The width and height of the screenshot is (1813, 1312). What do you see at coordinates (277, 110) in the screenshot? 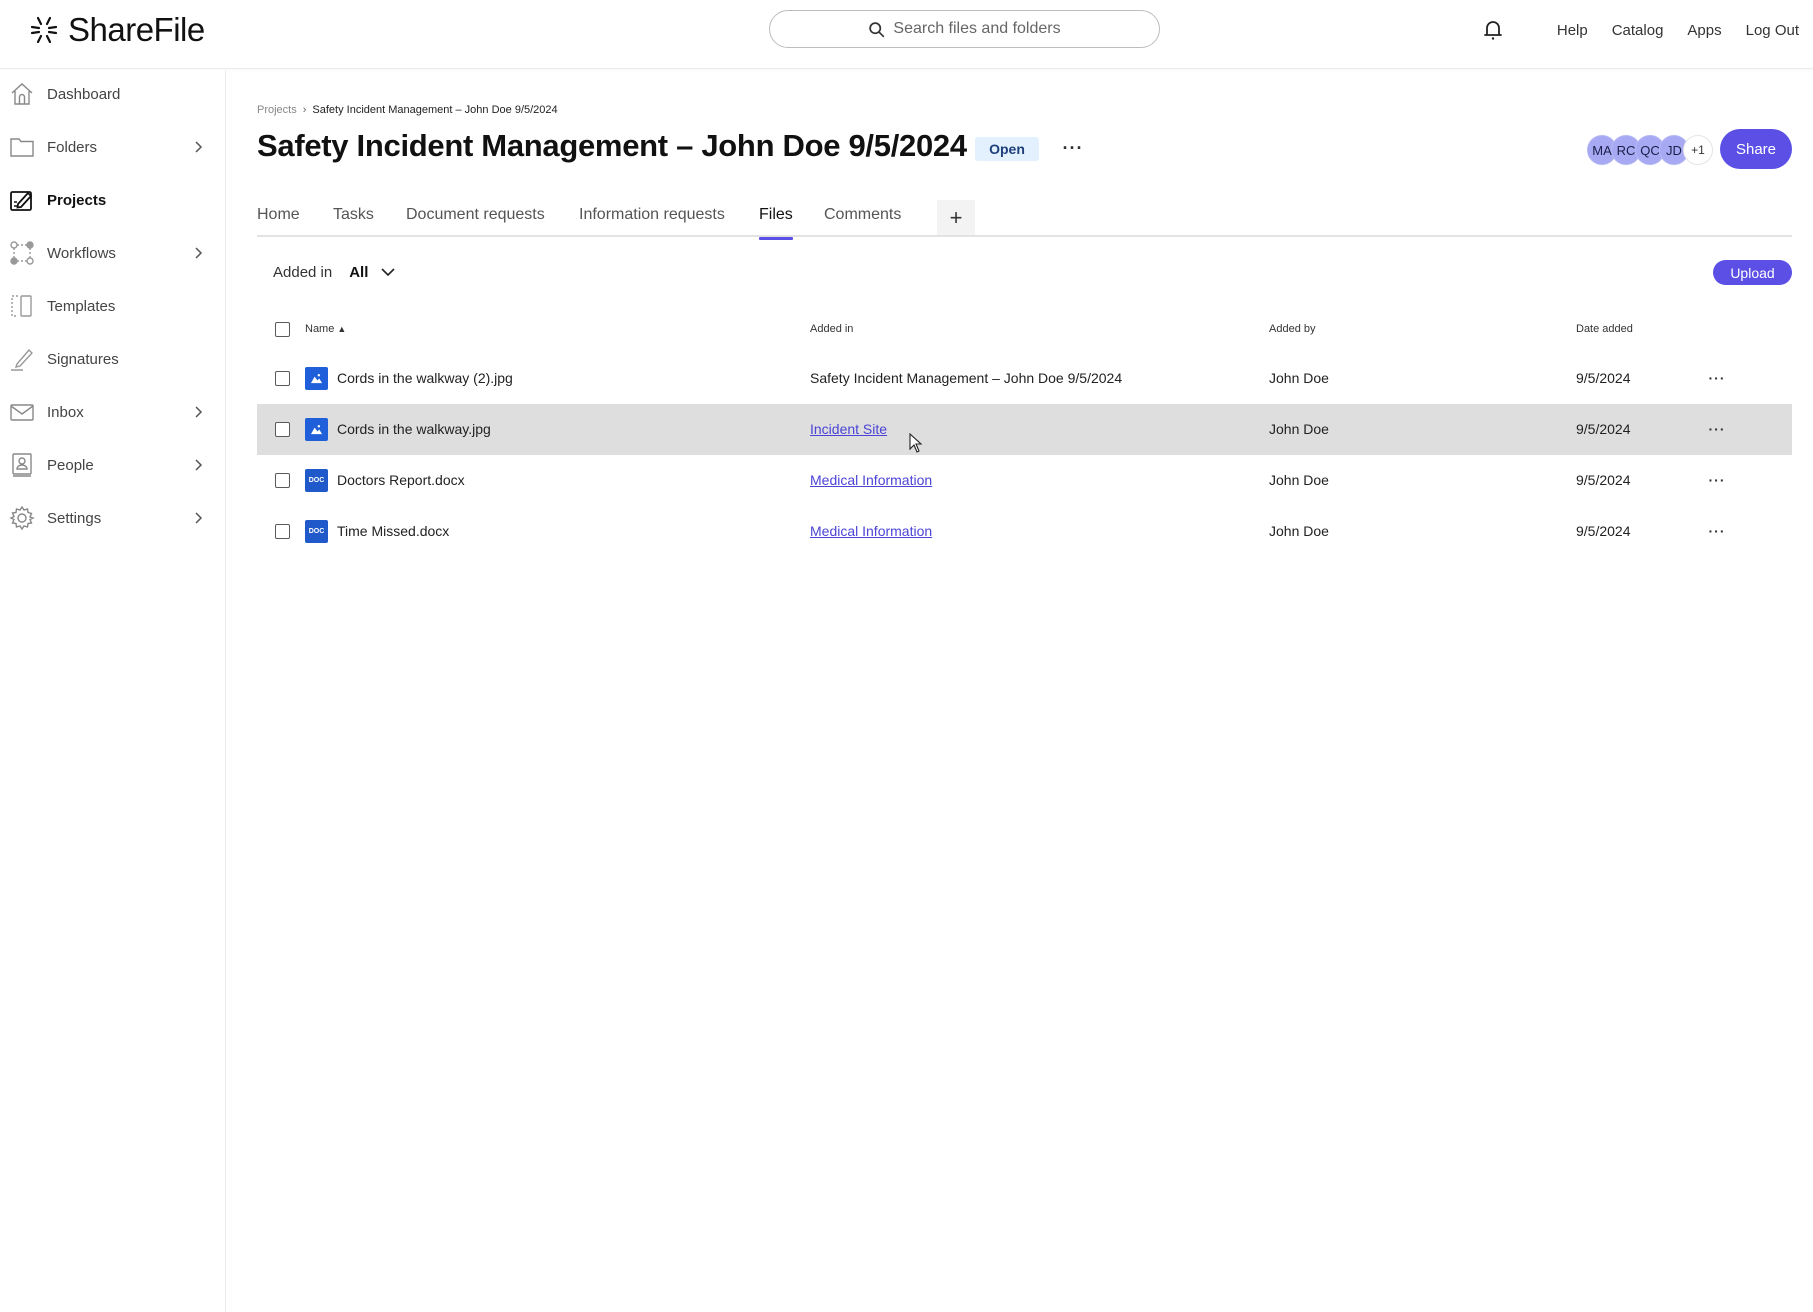
I see `breadcrumb-projects-link: Projects` at bounding box center [277, 110].